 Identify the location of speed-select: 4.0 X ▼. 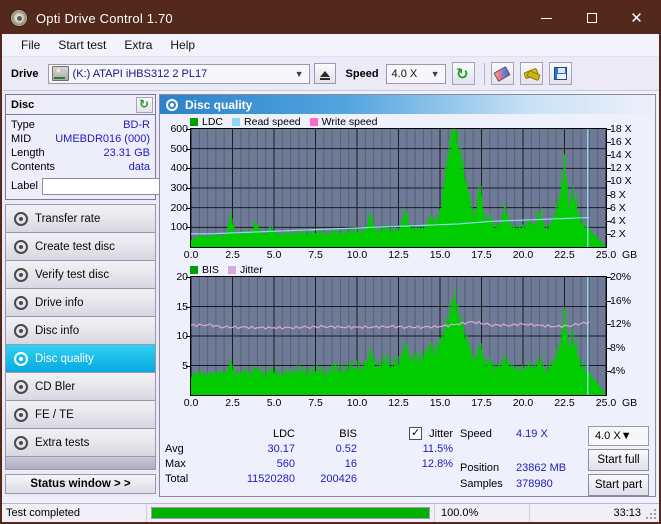
(415, 73).